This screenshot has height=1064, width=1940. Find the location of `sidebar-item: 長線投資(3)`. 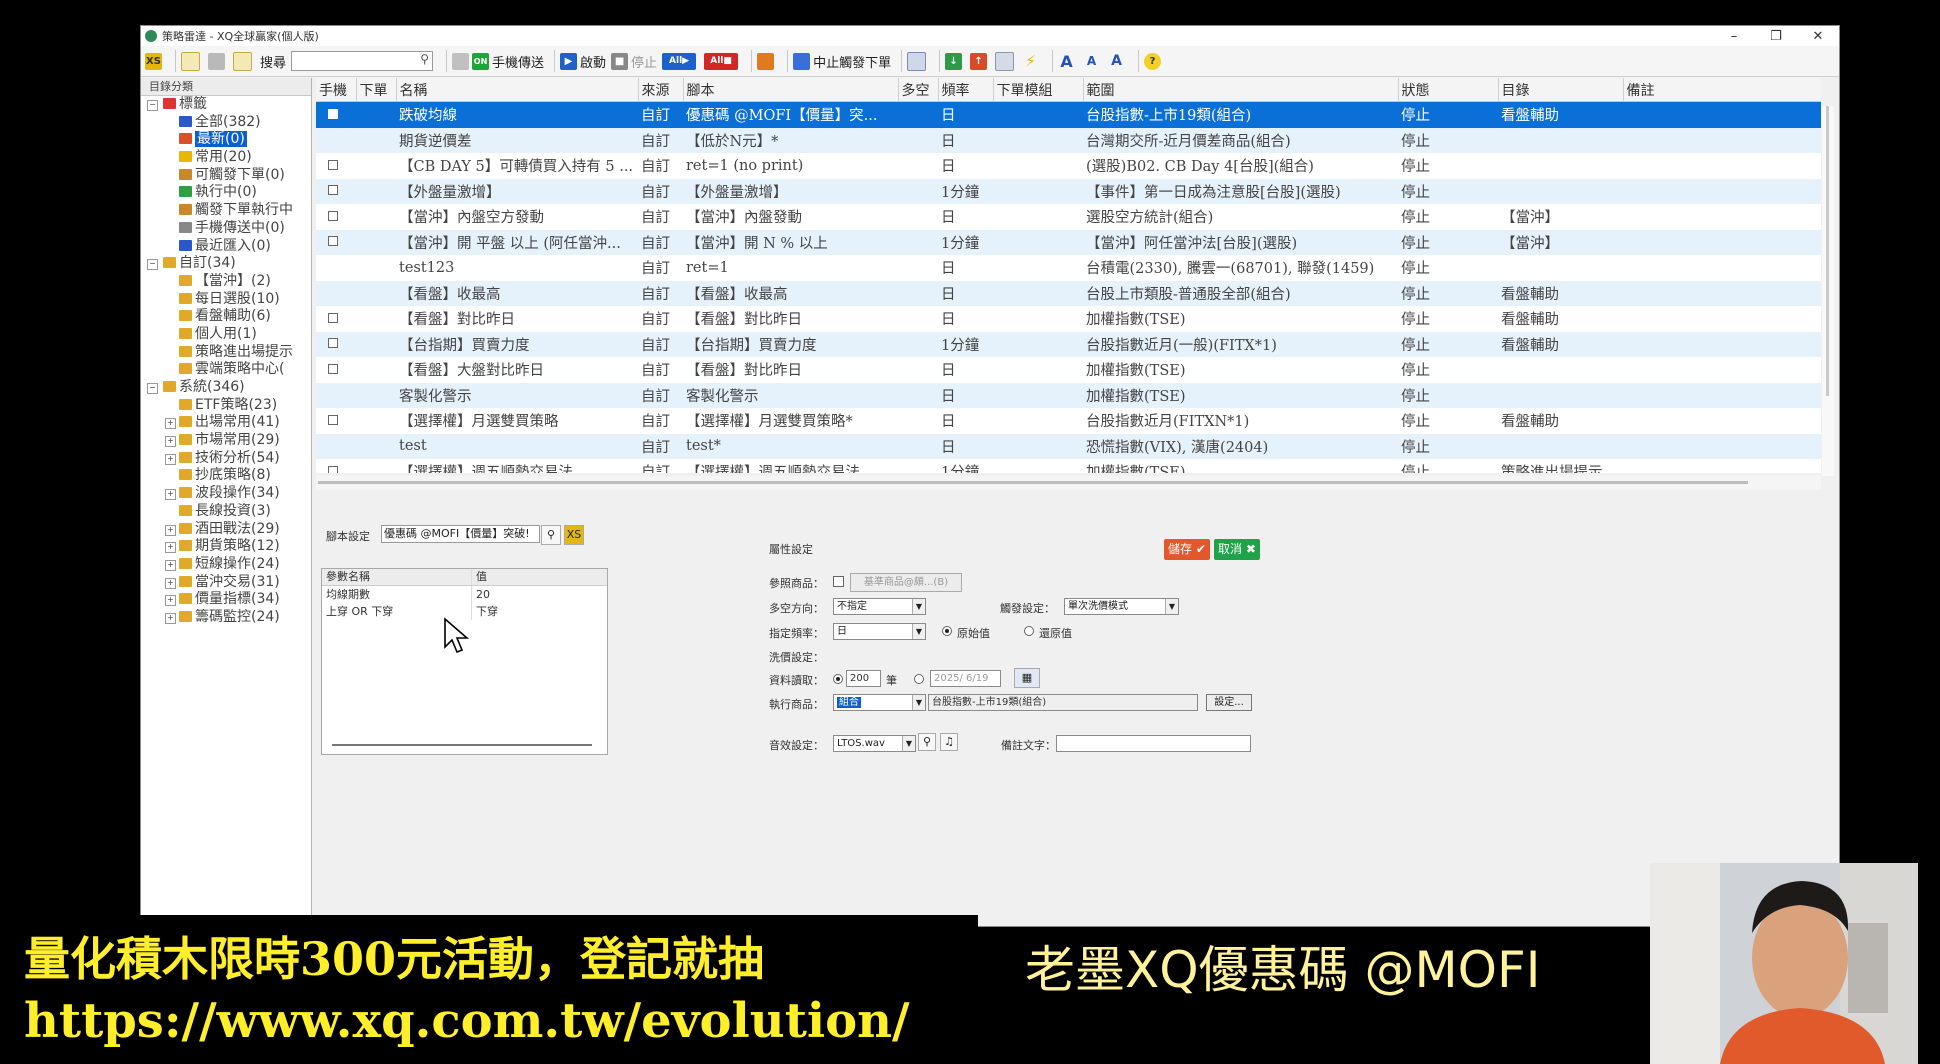

sidebar-item: 長線投資(3) is located at coordinates (226, 512).